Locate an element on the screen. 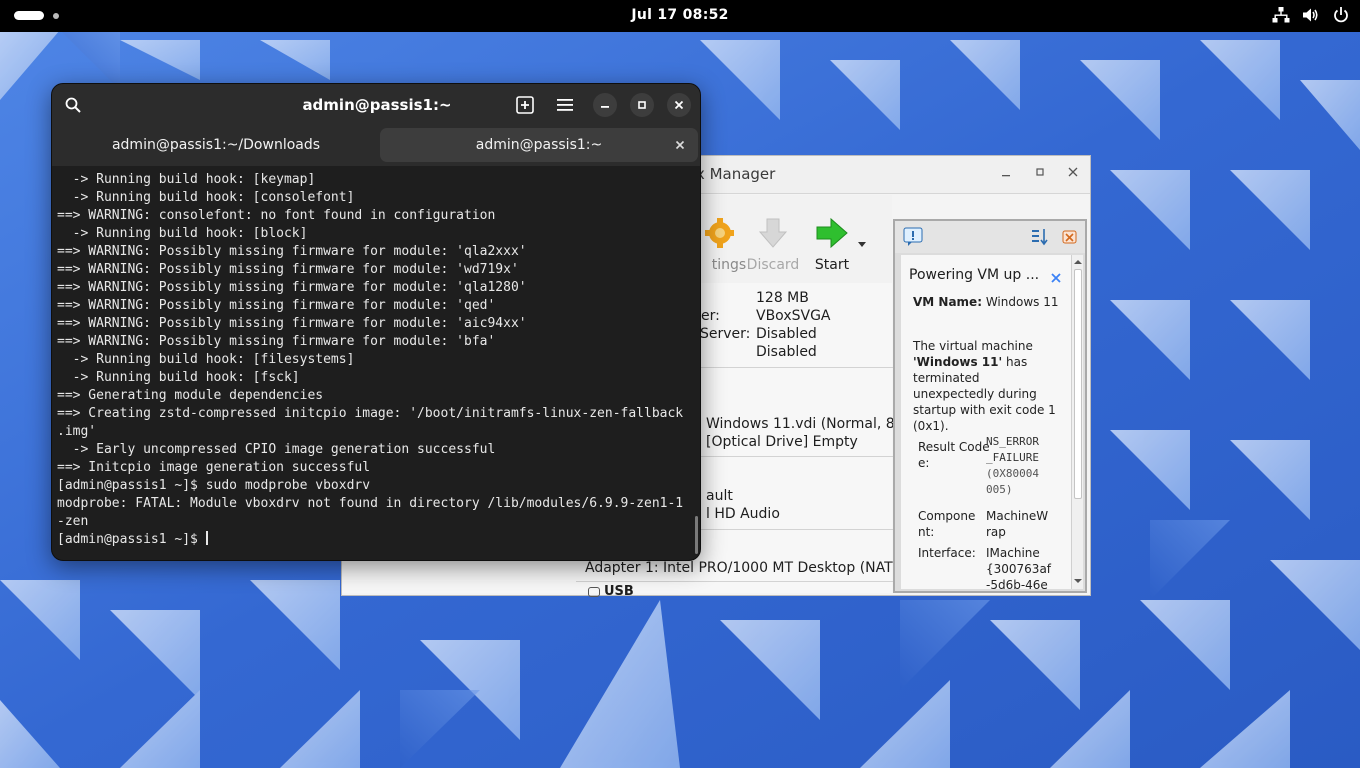 Image resolution: width=1360 pixels, height=768 pixels. section-divider is located at coordinates (735, 581).